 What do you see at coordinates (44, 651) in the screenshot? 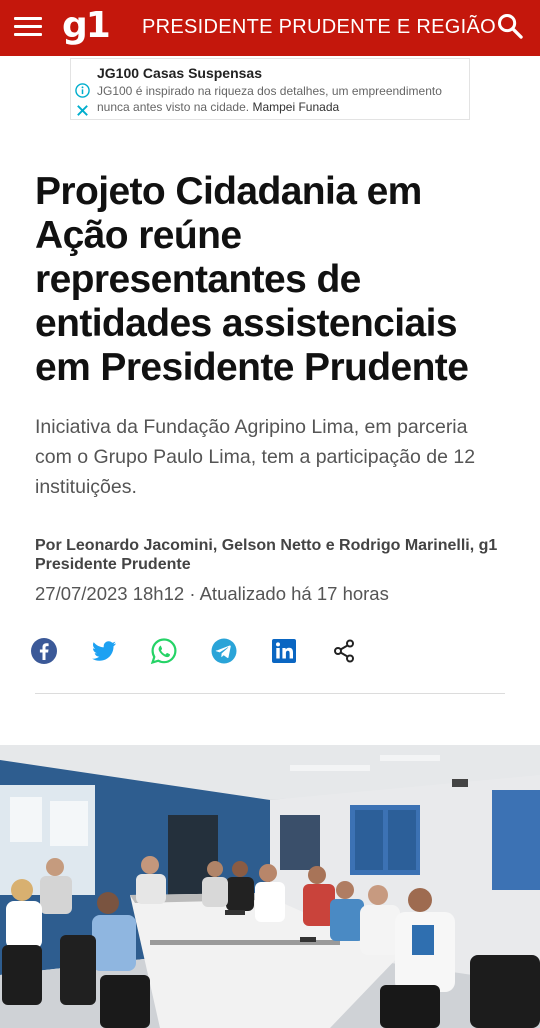
I see `facebook-icon` at bounding box center [44, 651].